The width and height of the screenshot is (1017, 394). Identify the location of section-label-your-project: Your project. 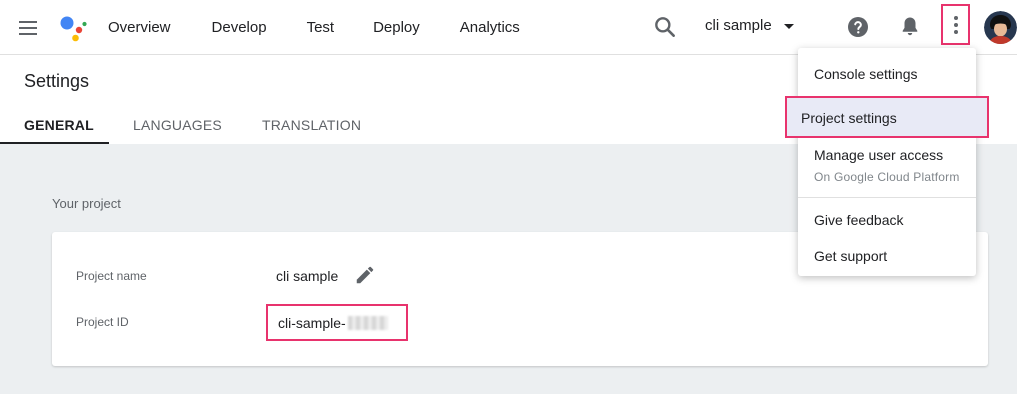
(86, 203).